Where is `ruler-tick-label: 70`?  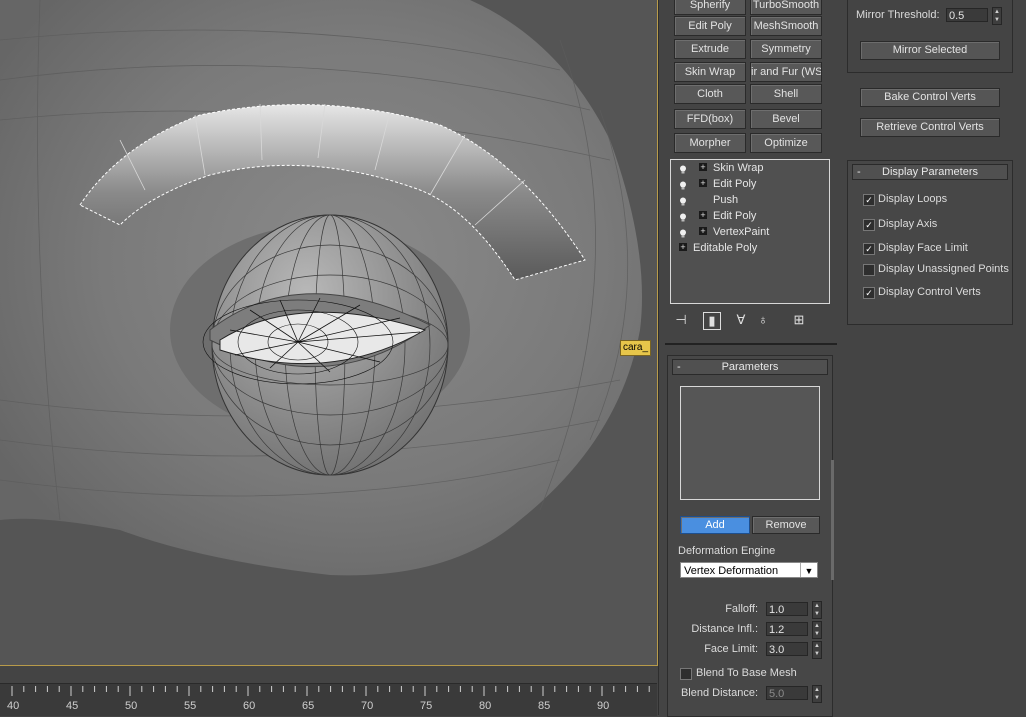
ruler-tick-label: 70 is located at coordinates (367, 706).